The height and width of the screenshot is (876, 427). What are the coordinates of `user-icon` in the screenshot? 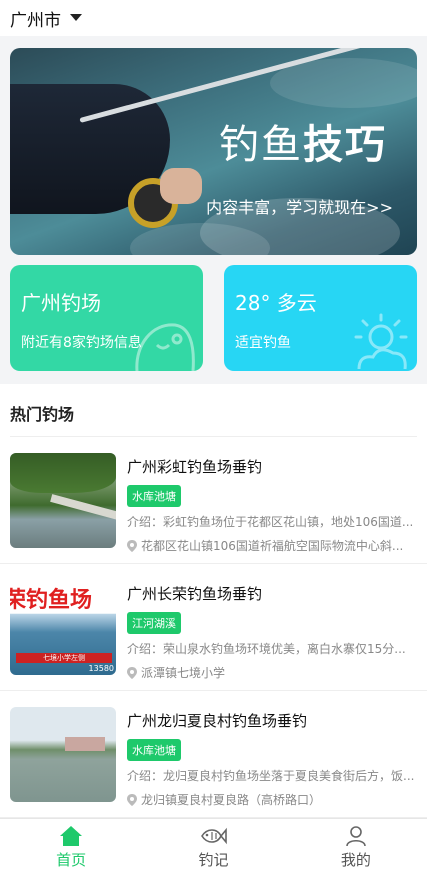 It's located at (356, 836).